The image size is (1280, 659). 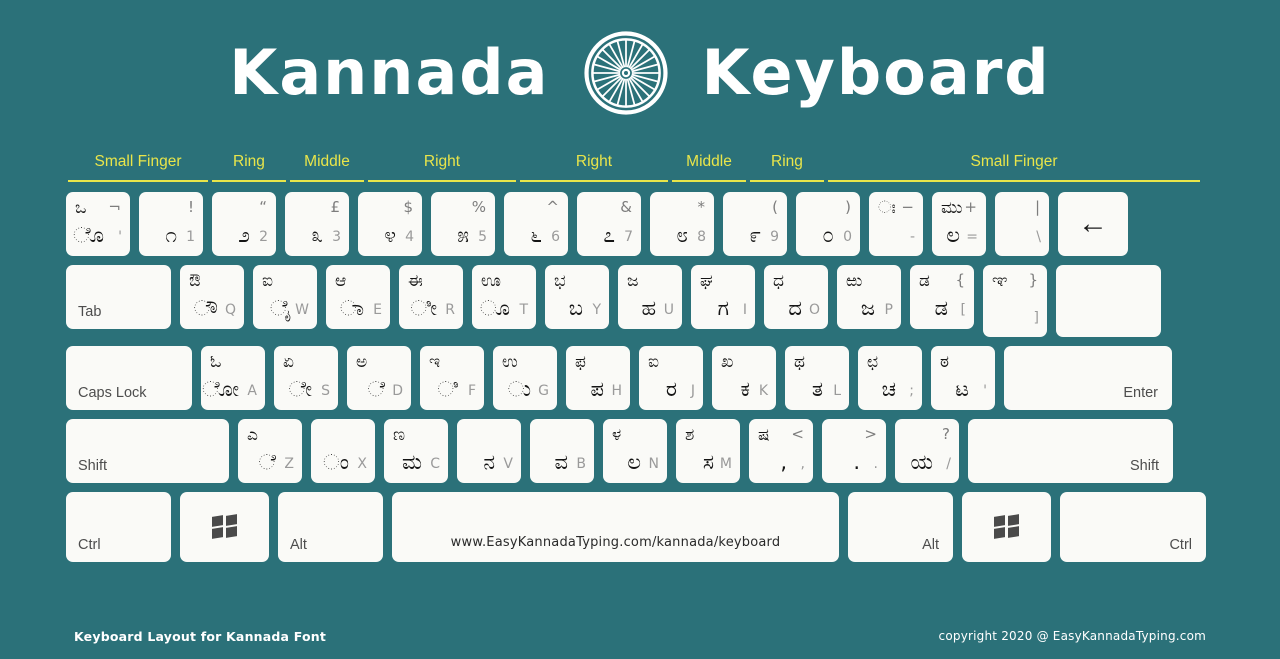 I want to click on key-tab: Tab, so click(x=118, y=297).